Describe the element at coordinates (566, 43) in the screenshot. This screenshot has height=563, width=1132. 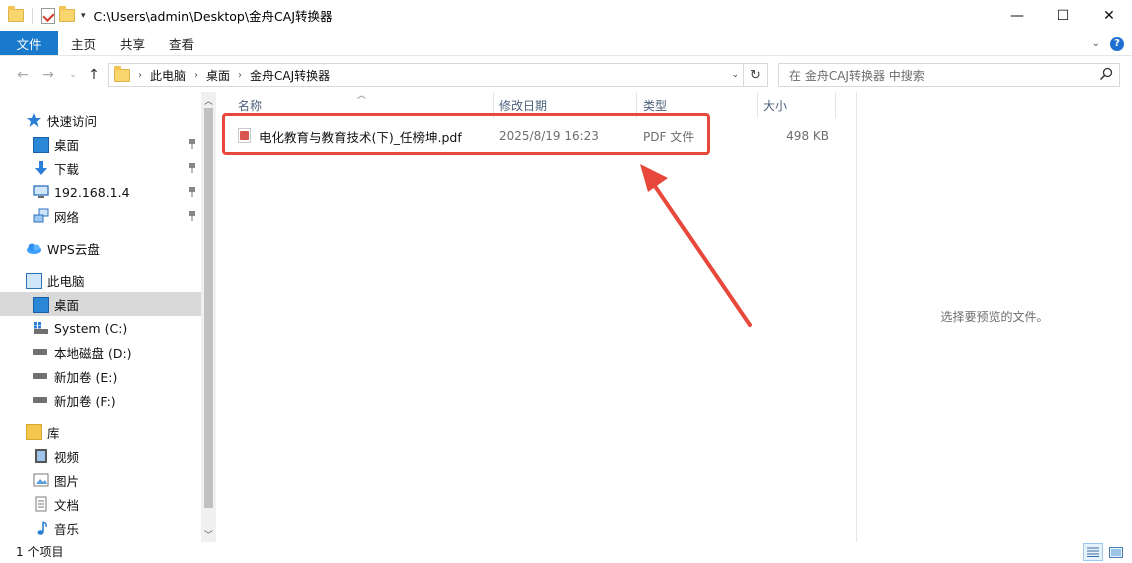
I see `ribbon-tabs: 文件 主页 共享 查看 ⌄ ?` at that location.